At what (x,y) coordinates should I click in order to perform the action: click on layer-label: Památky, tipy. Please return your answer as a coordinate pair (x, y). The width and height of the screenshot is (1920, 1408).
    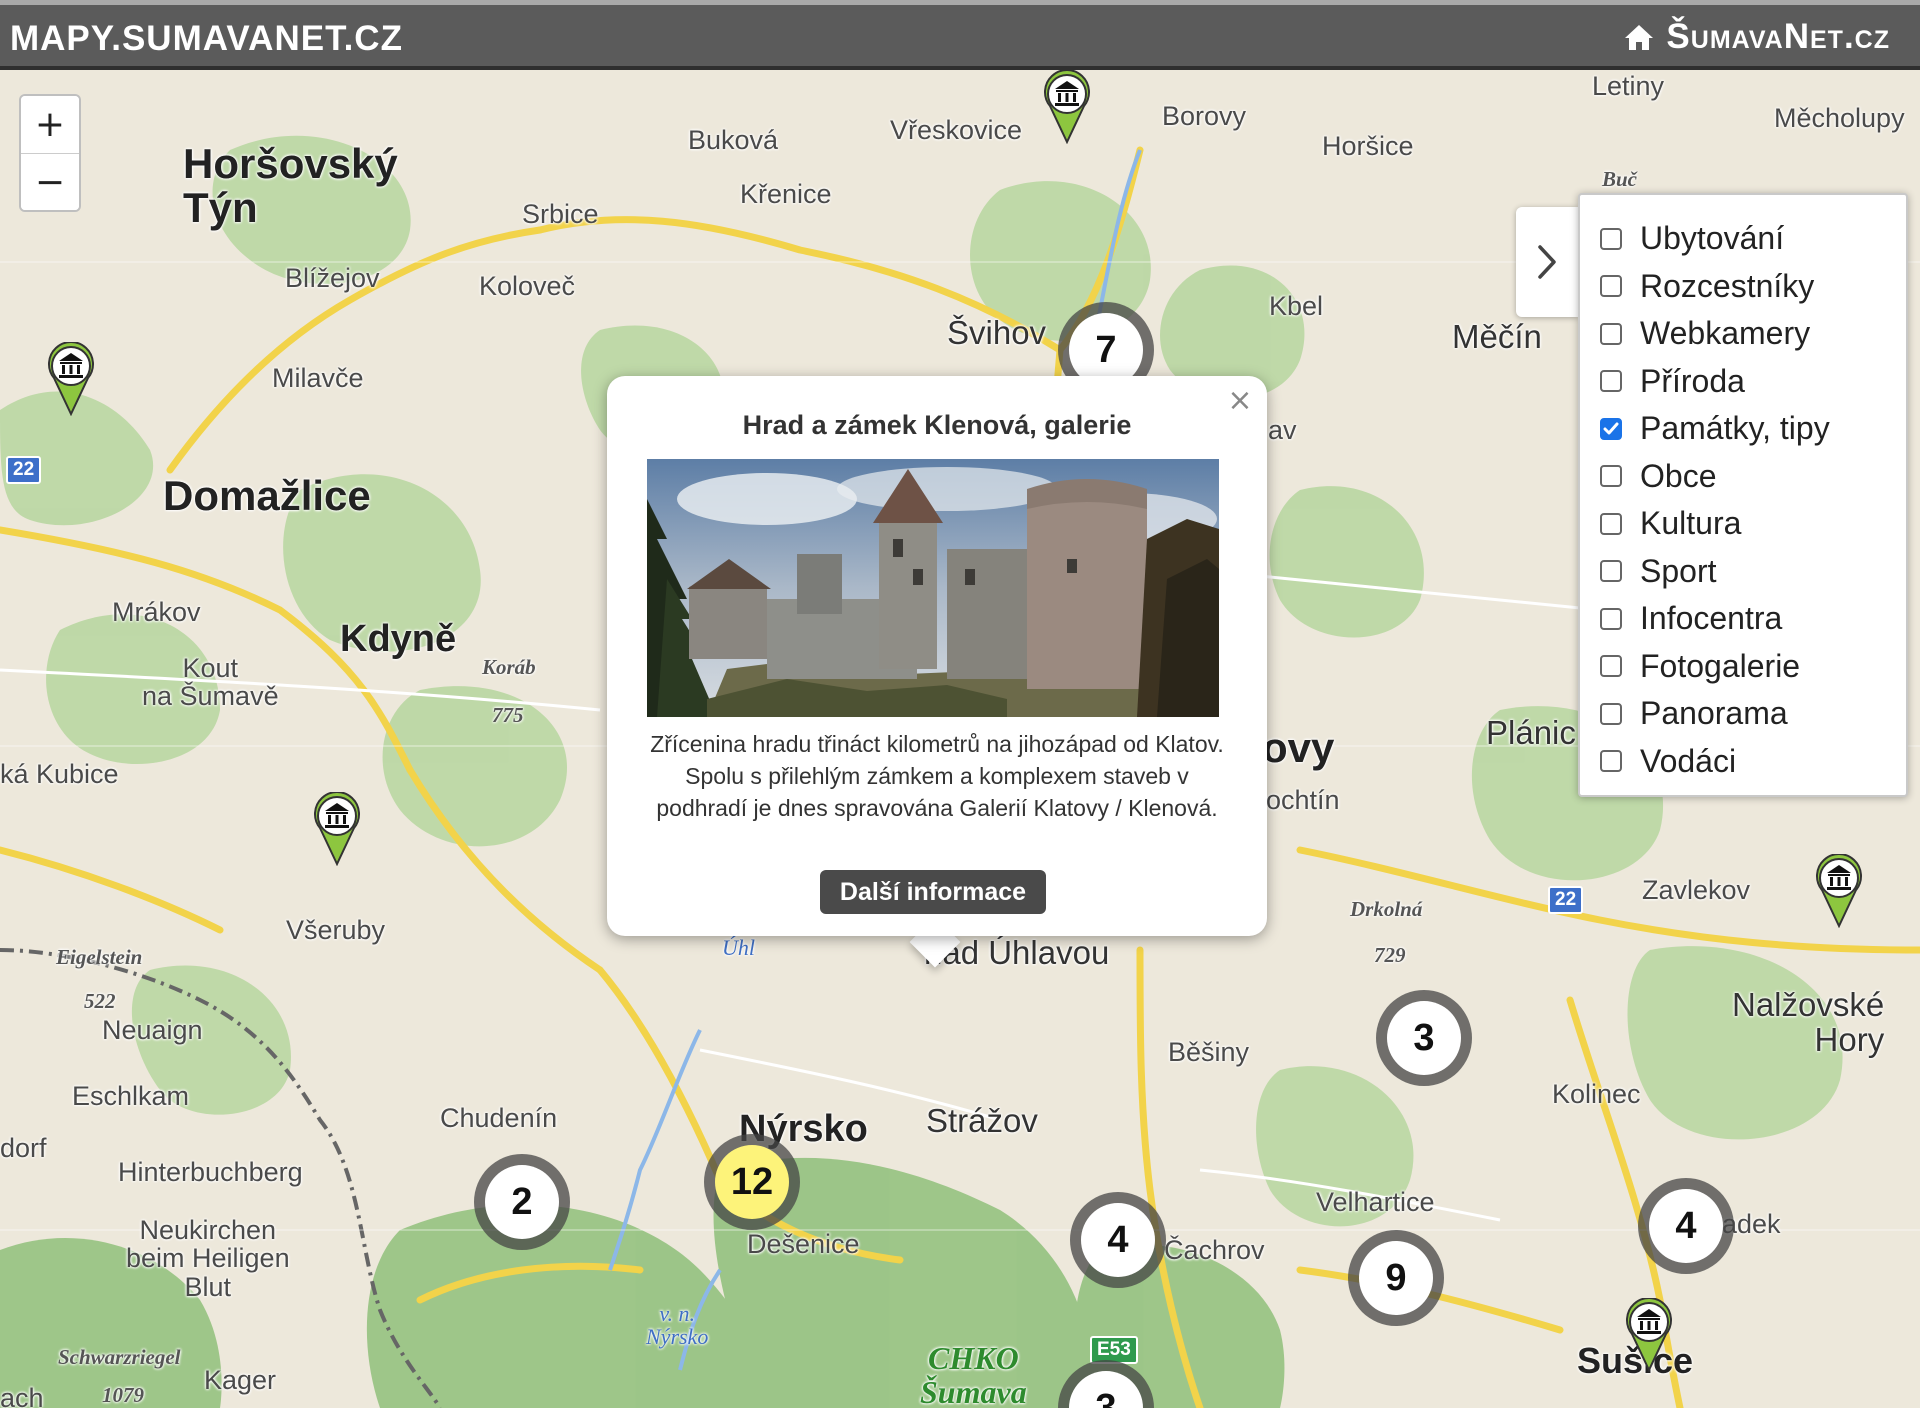
    Looking at the image, I should click on (1735, 428).